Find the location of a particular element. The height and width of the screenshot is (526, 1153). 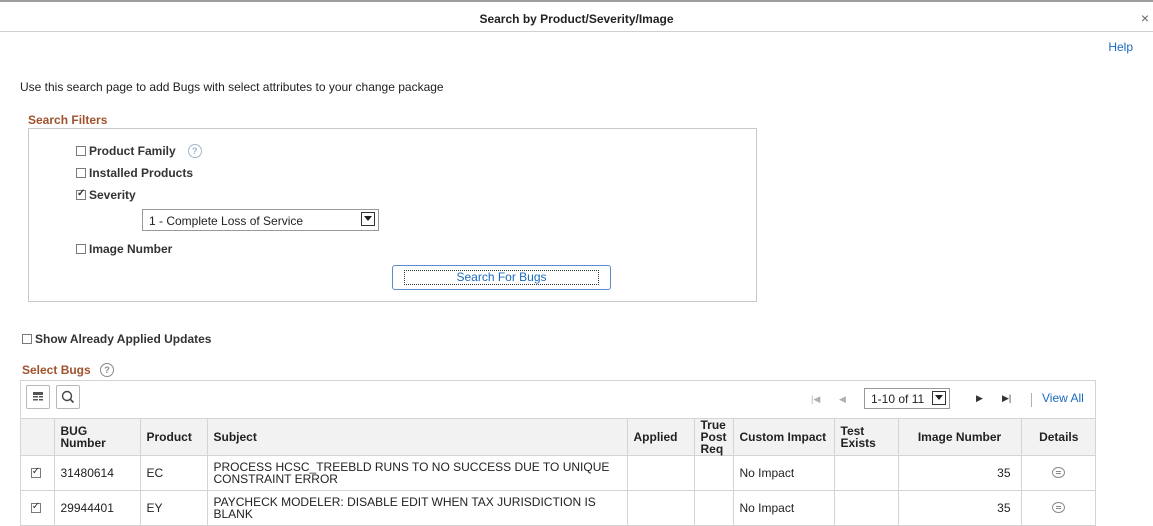

severity-checkbox is located at coordinates (81, 194).